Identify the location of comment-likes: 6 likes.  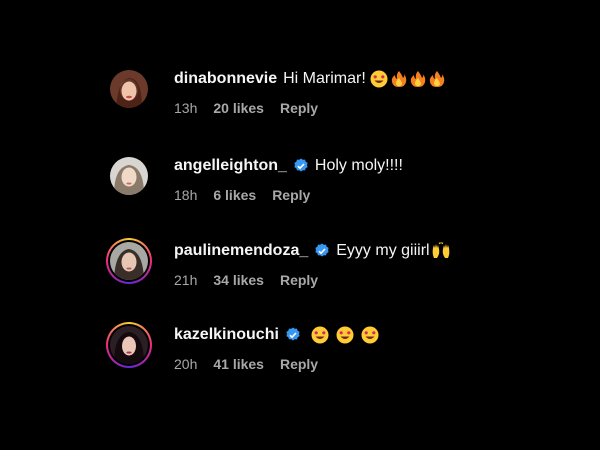
(234, 195).